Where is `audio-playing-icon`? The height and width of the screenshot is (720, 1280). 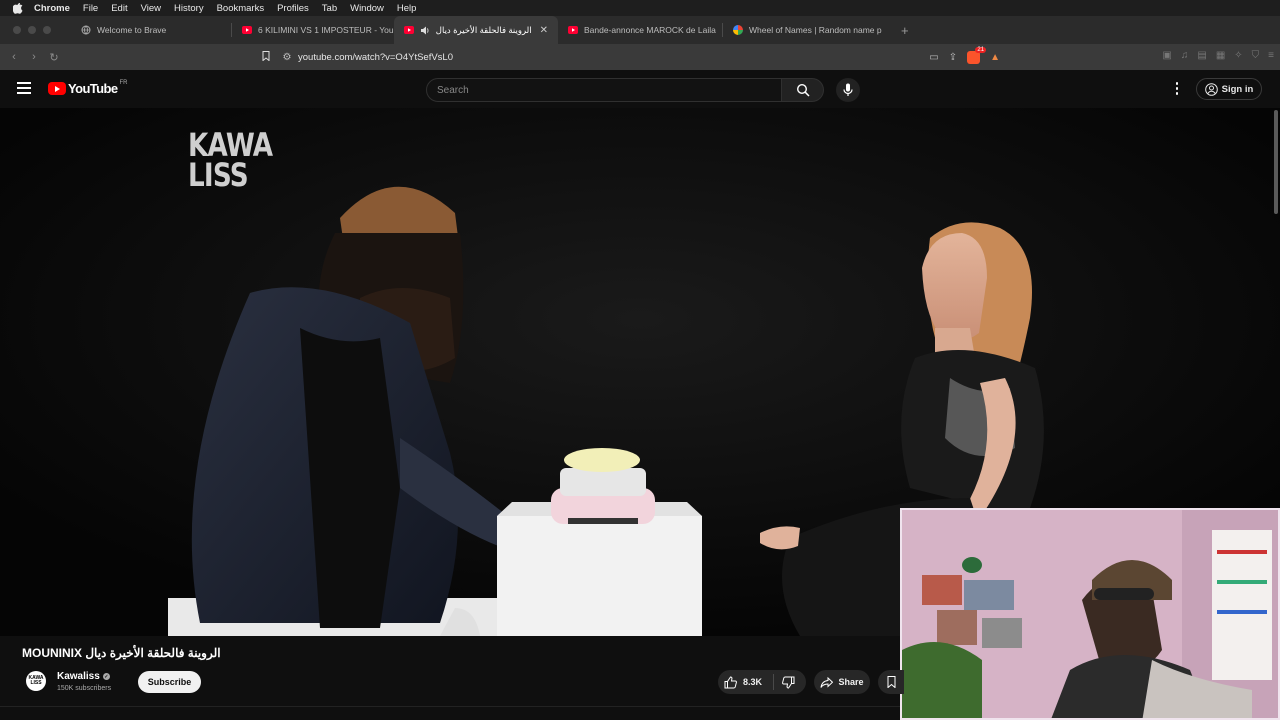 audio-playing-icon is located at coordinates (425, 30).